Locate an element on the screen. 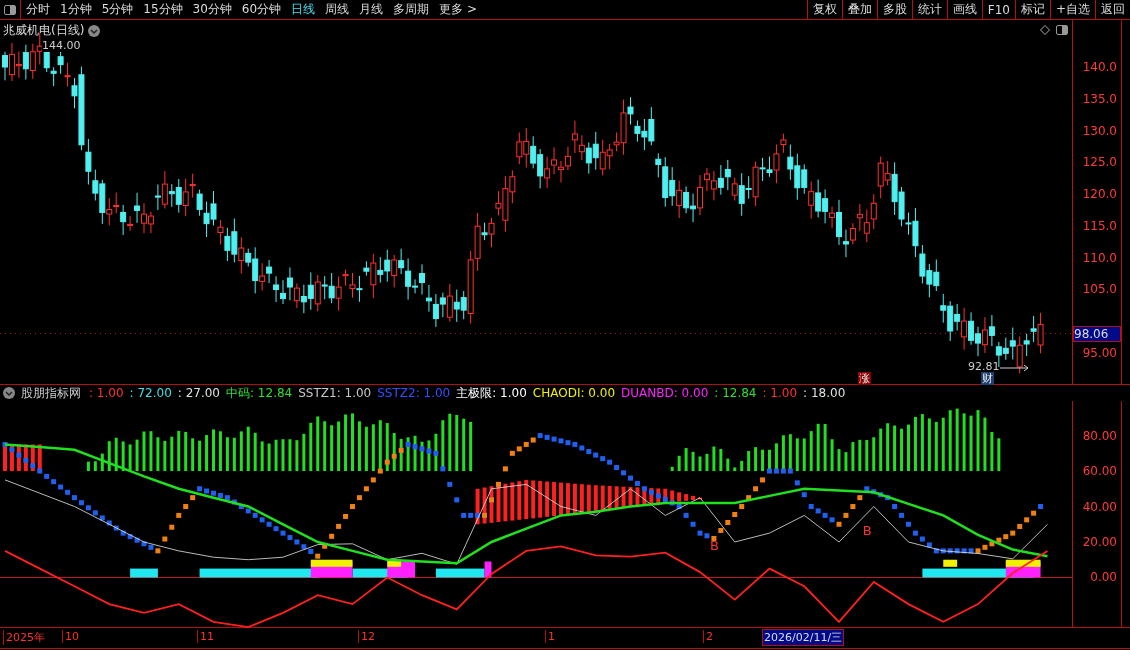  period-tab: 30分钟 is located at coordinates (212, 9).